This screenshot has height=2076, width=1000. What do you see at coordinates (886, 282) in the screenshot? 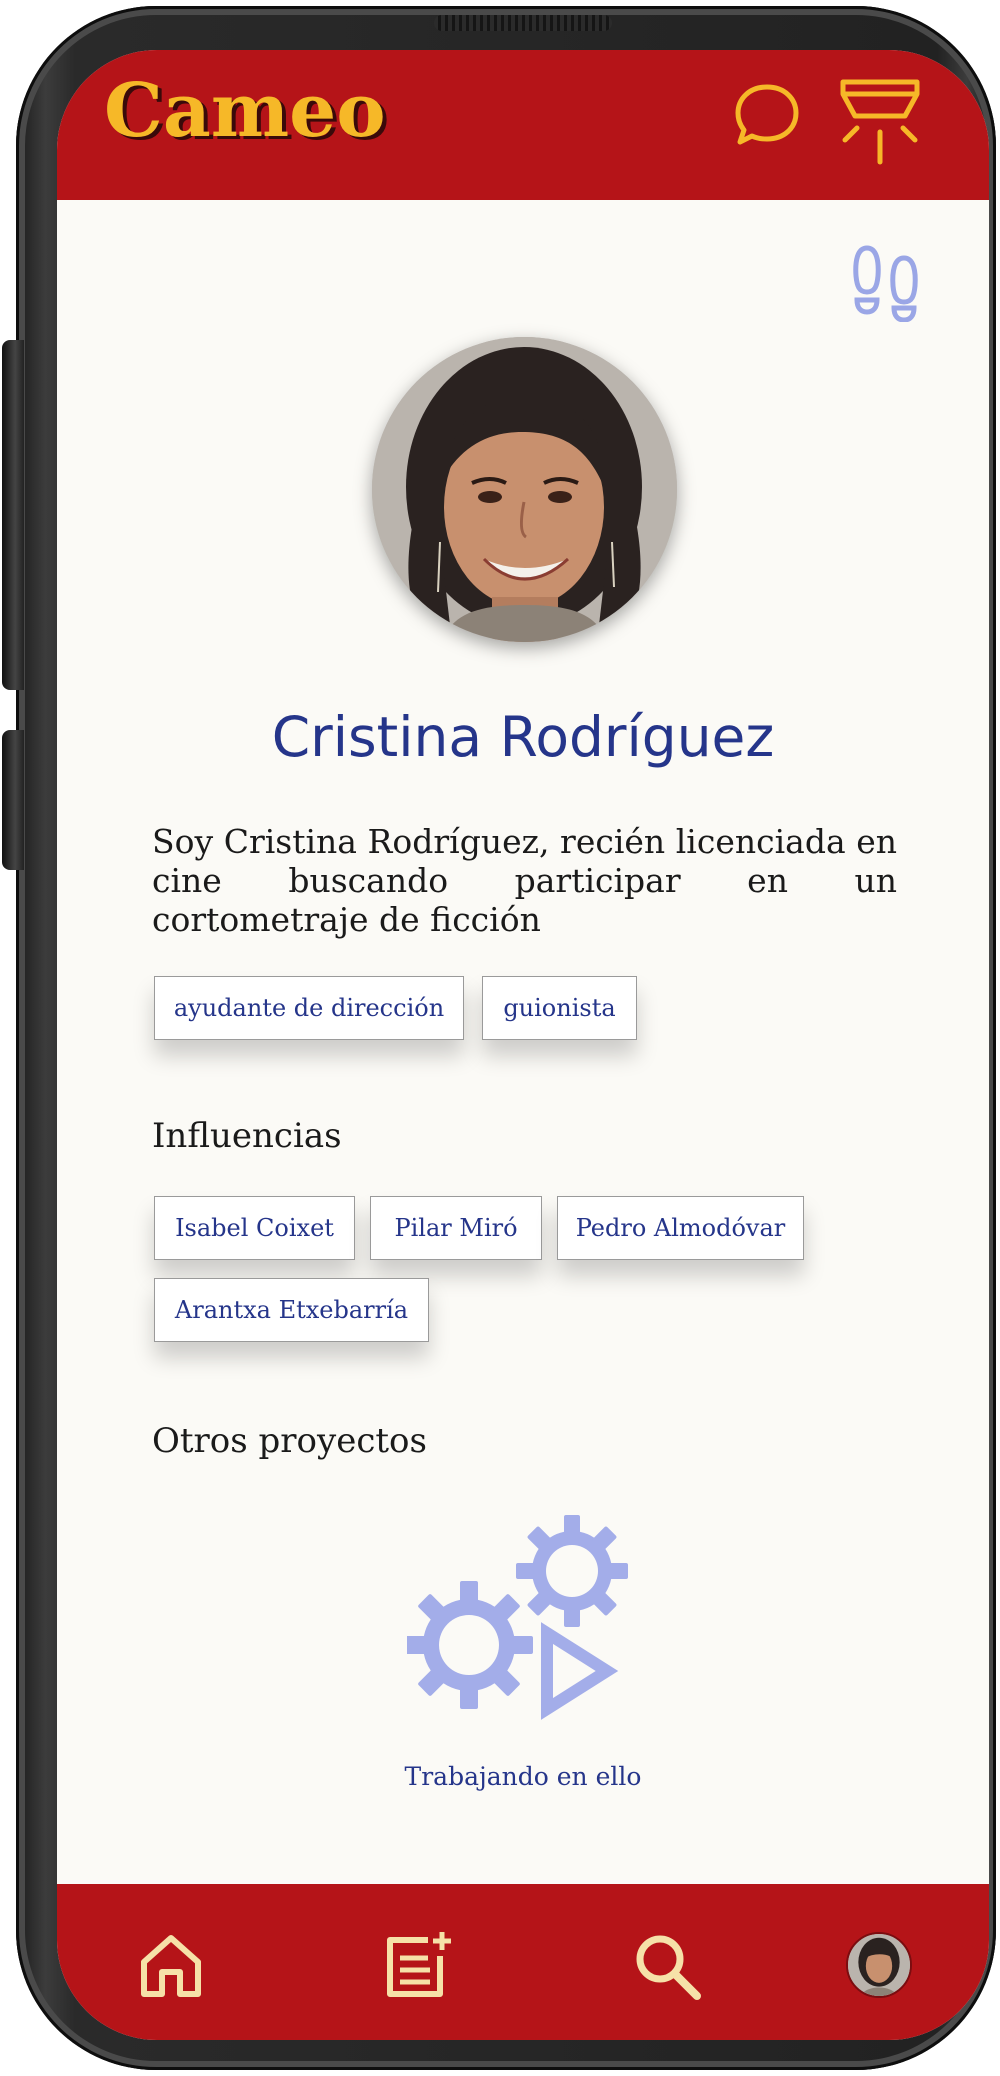
I see `footsteps-icon` at bounding box center [886, 282].